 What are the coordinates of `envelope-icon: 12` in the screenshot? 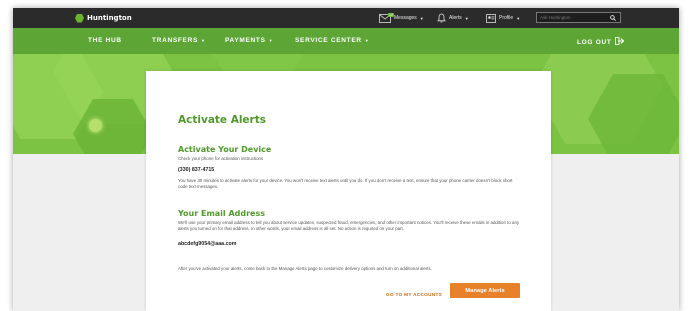 It's located at (386, 17).